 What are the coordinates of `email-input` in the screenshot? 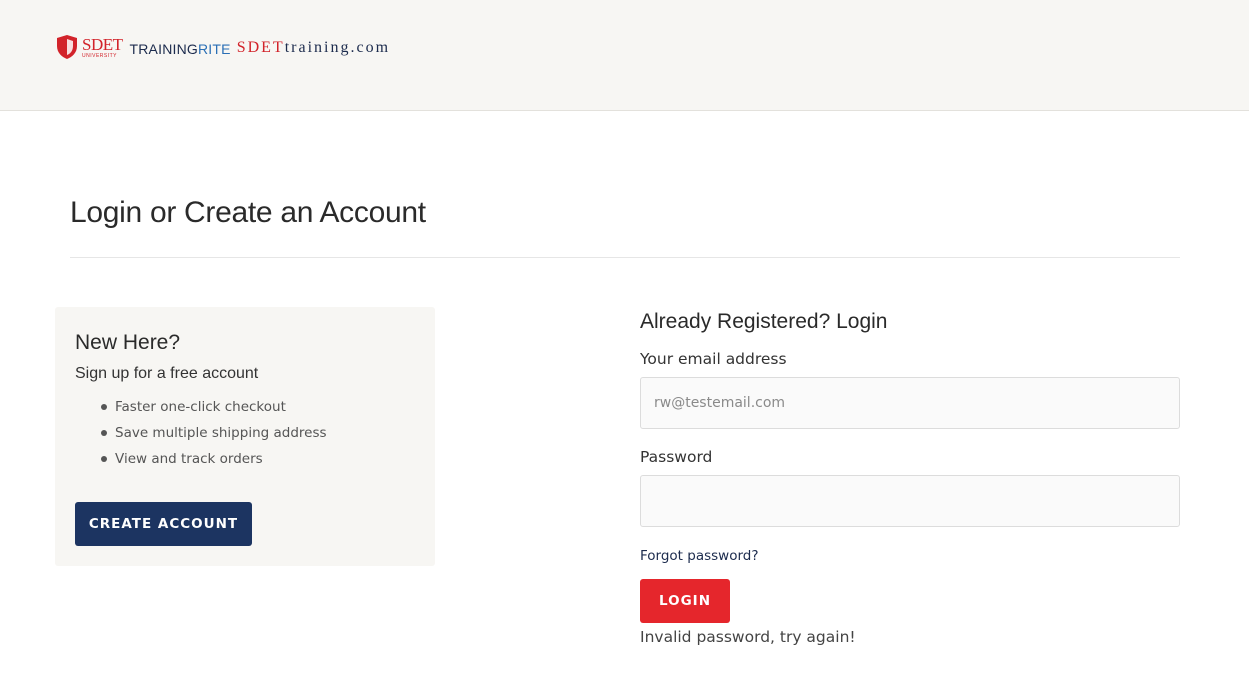 It's located at (910, 403).